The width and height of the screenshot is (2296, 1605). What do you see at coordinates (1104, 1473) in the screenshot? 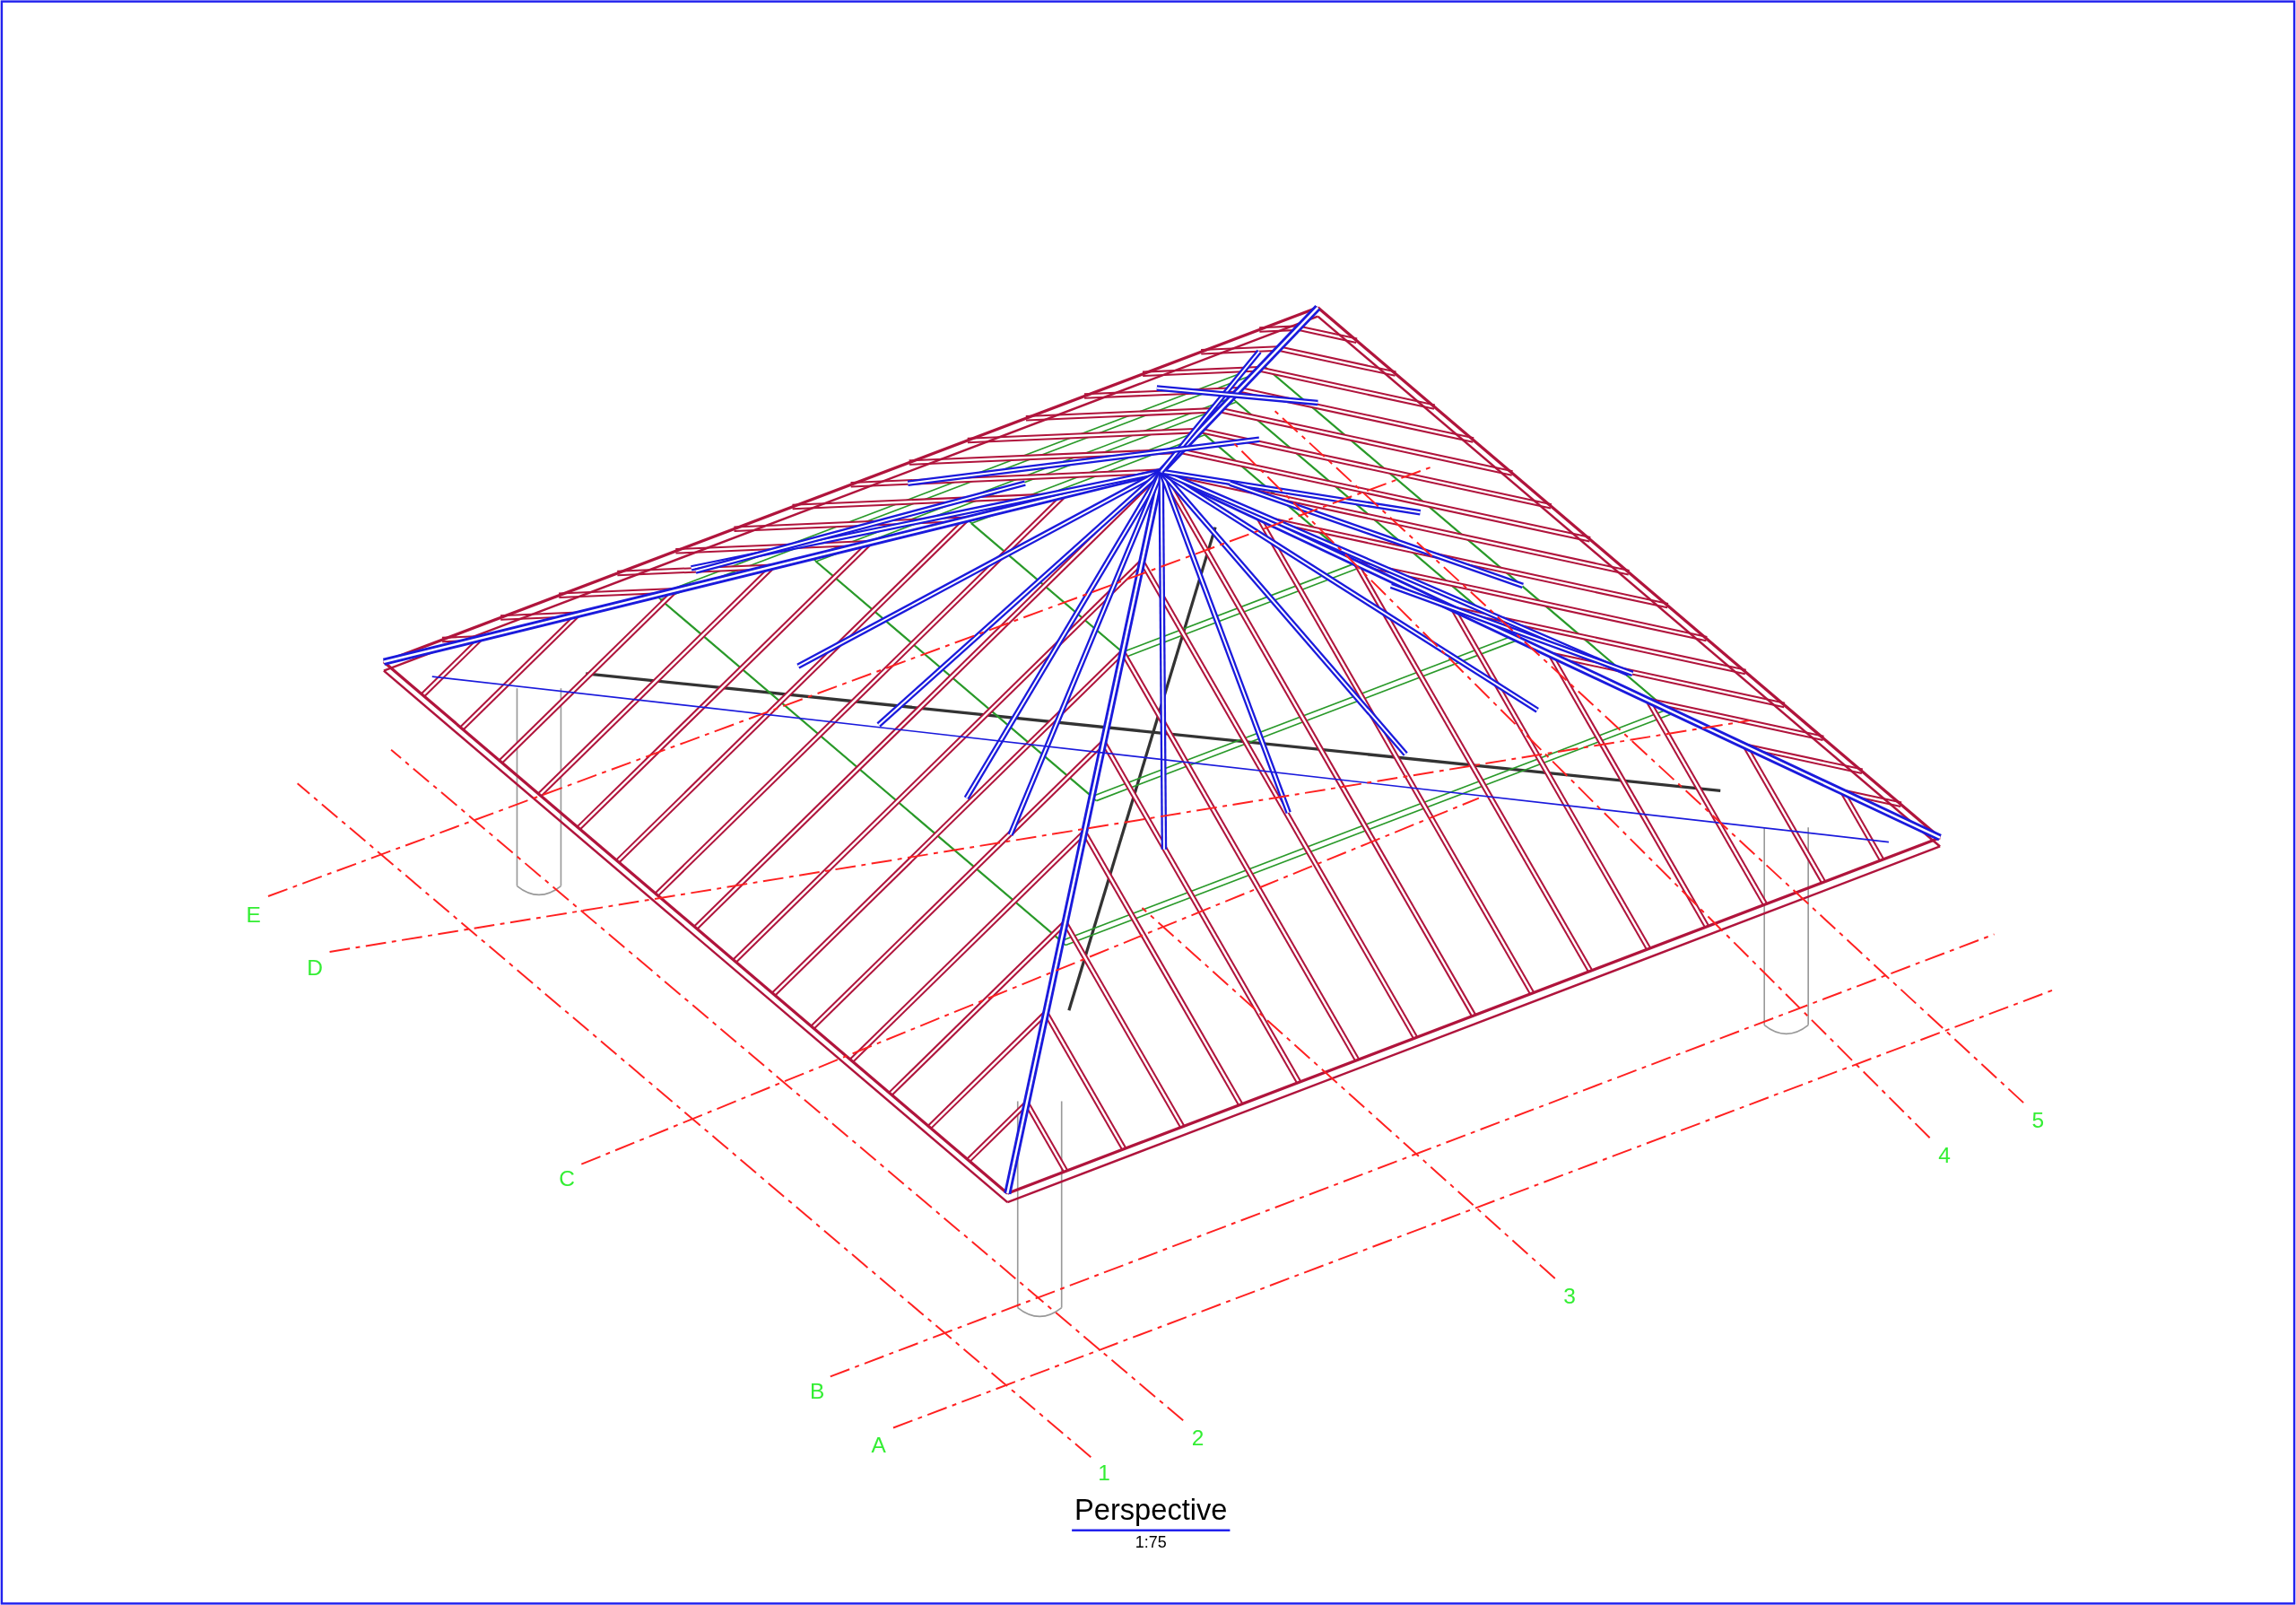
I see `grid-label: 1` at bounding box center [1104, 1473].